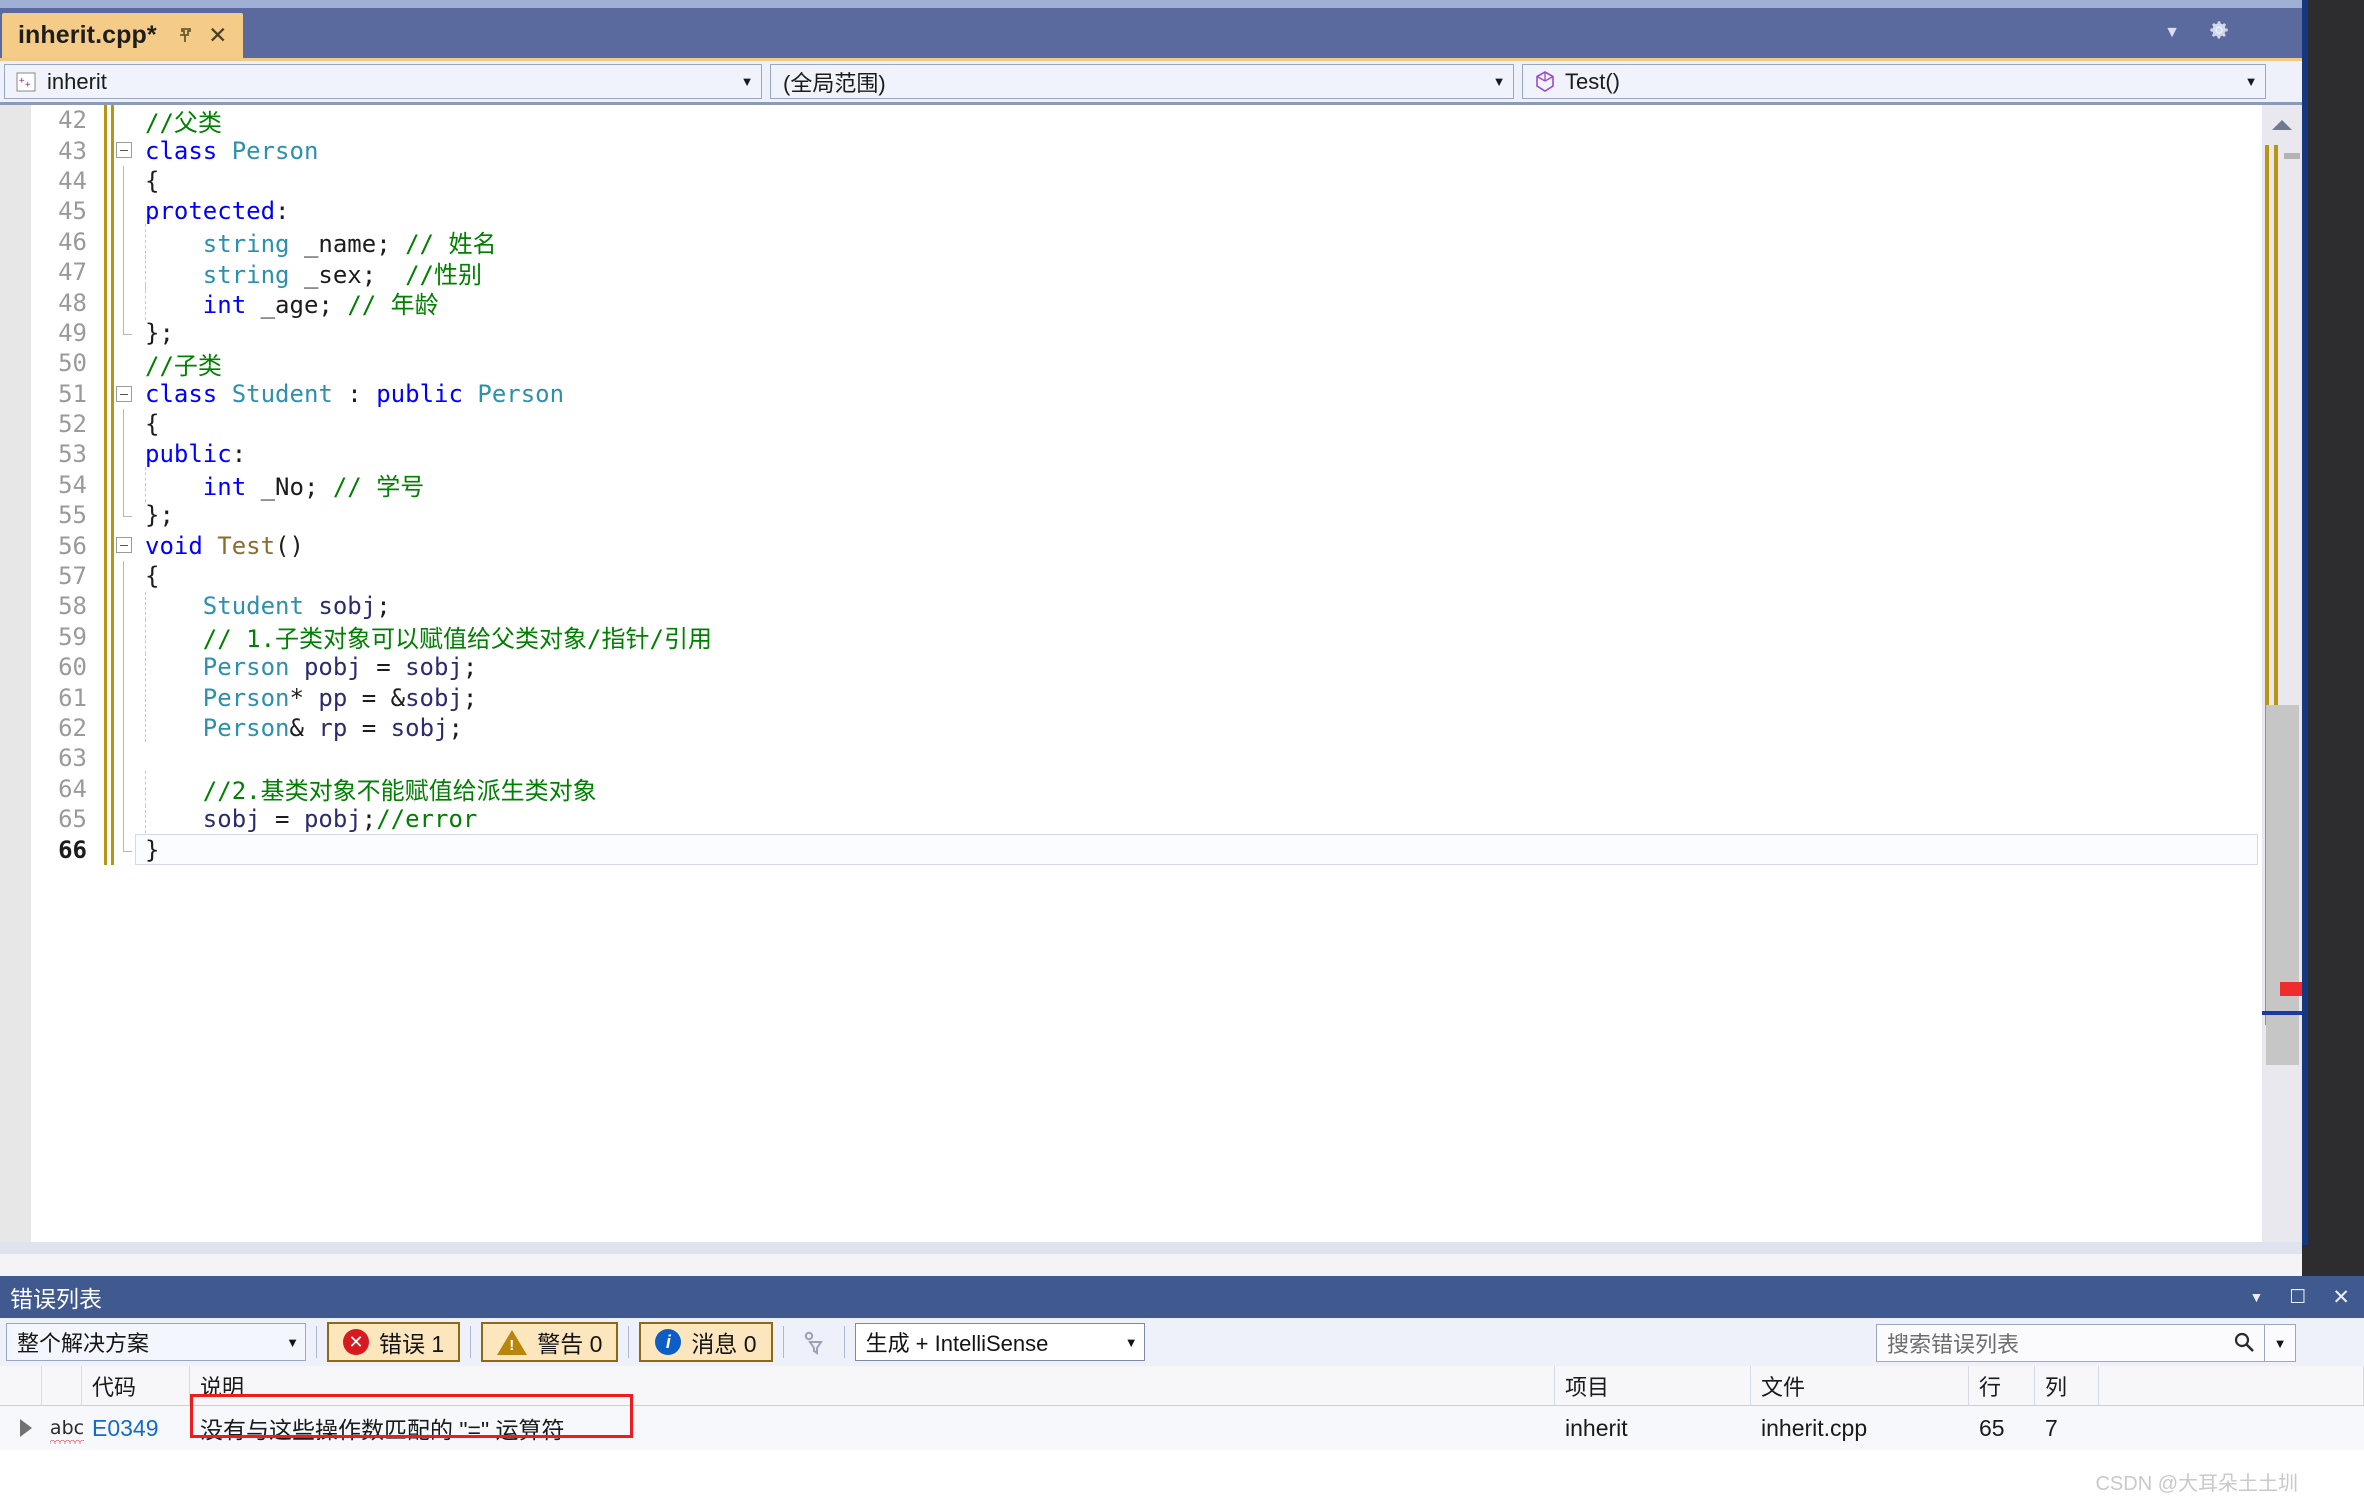  I want to click on code-line: 51 class Student : public Person, so click(1166, 394).